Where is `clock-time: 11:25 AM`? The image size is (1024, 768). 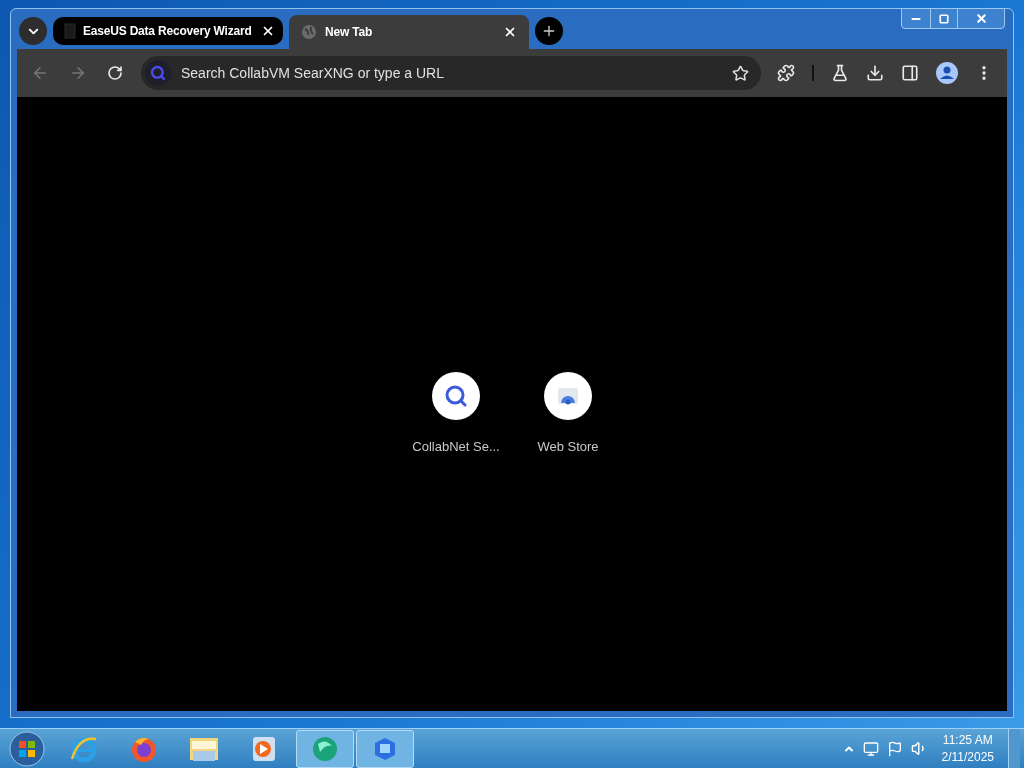
clock-time: 11:25 AM is located at coordinates (967, 740).